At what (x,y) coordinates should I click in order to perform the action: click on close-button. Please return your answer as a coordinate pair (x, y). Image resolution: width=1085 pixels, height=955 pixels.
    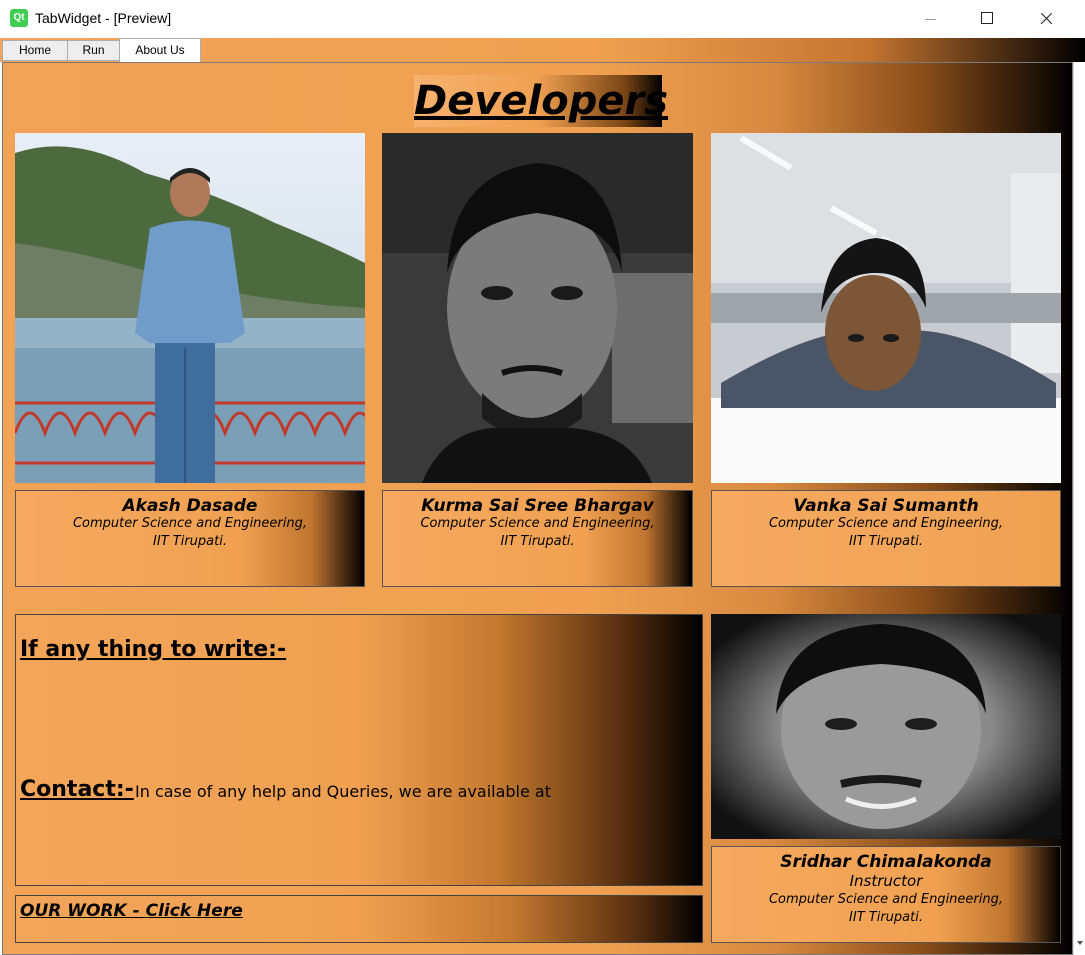
    Looking at the image, I should click on (1045, 19).